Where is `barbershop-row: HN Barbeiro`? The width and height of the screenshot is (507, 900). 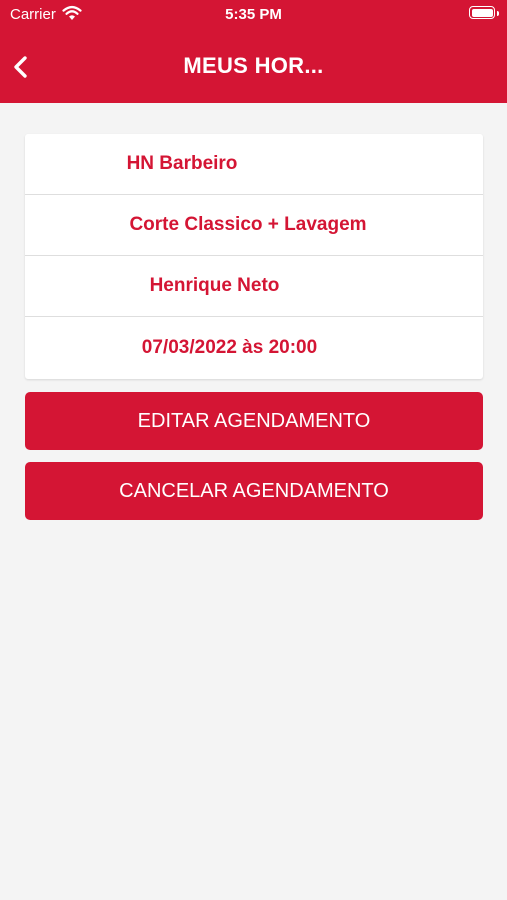 barbershop-row: HN Barbeiro is located at coordinates (254, 164).